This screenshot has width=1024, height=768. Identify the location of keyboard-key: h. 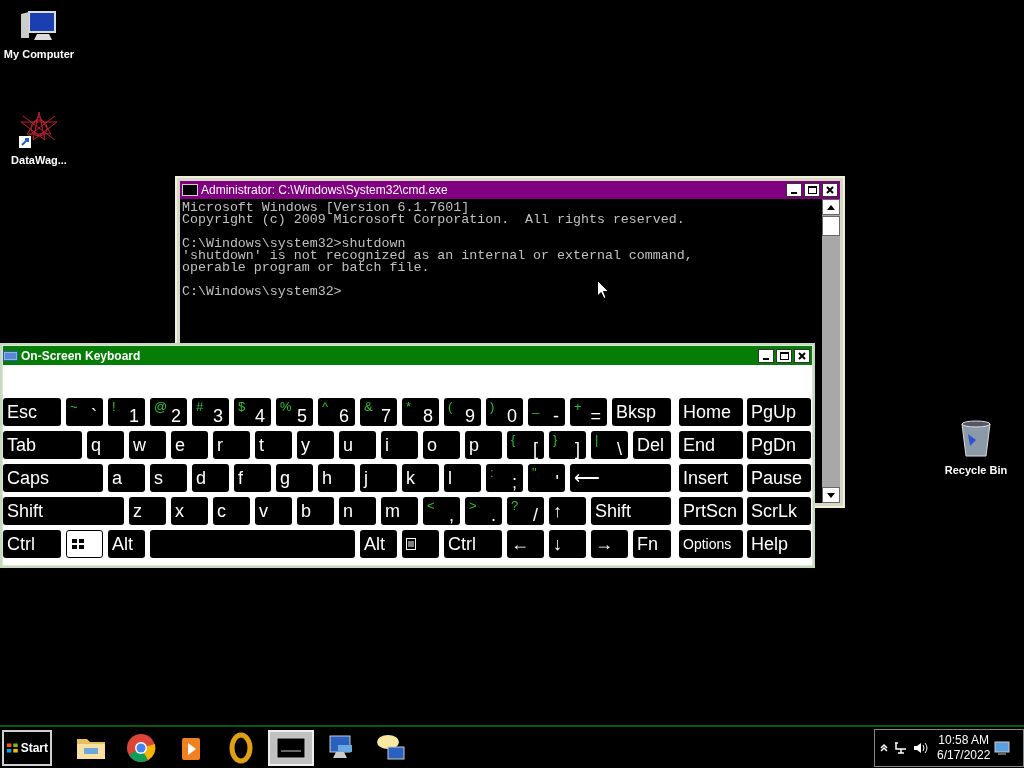
(336, 478).